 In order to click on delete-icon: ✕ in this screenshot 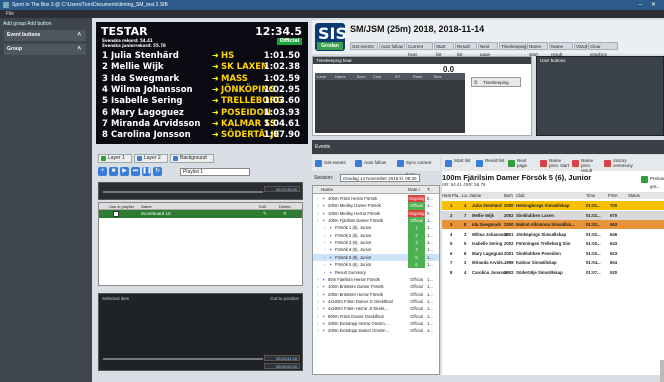, I will do `click(285, 214)`.